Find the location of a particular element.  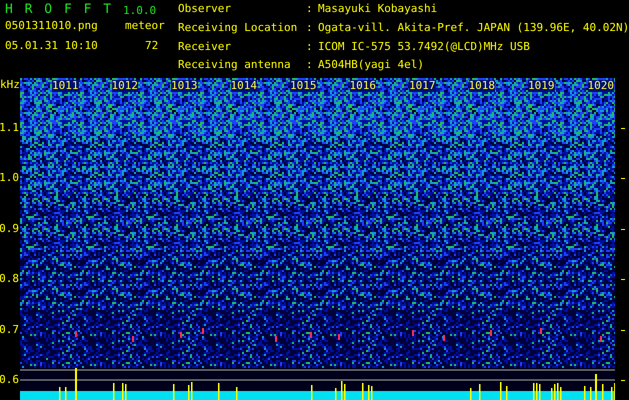

info-value: ICOM IC-575 53.7492(@LCD)MHz USB is located at coordinates (424, 47).